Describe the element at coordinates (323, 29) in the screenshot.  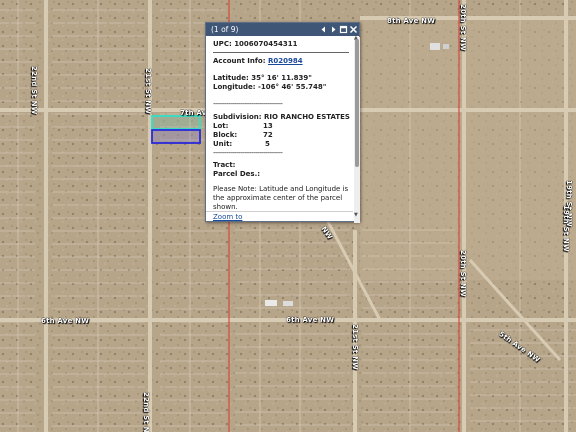
I see `prev-icon` at that location.